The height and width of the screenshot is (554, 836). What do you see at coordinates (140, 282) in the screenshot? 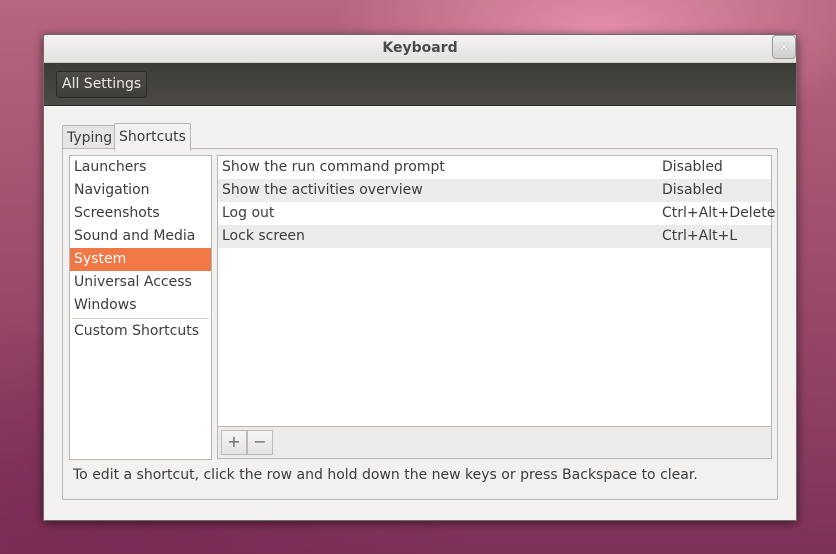
I see `category-universal-access: Universal Access` at bounding box center [140, 282].